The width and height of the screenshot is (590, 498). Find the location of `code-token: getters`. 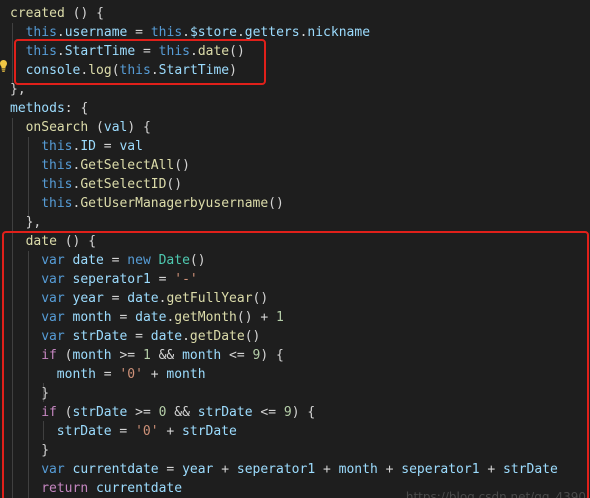

code-token: getters is located at coordinates (272, 32).